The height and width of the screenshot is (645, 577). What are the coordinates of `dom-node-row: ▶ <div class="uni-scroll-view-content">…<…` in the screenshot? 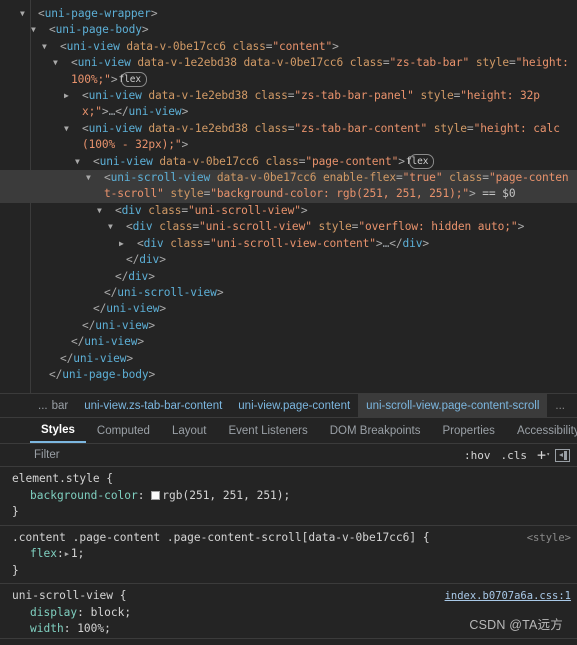 It's located at (288, 244).